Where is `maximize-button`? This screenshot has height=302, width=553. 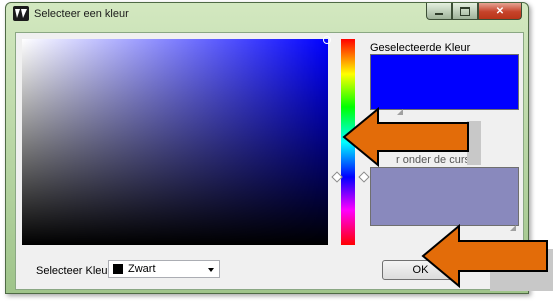
maximize-button is located at coordinates (465, 11).